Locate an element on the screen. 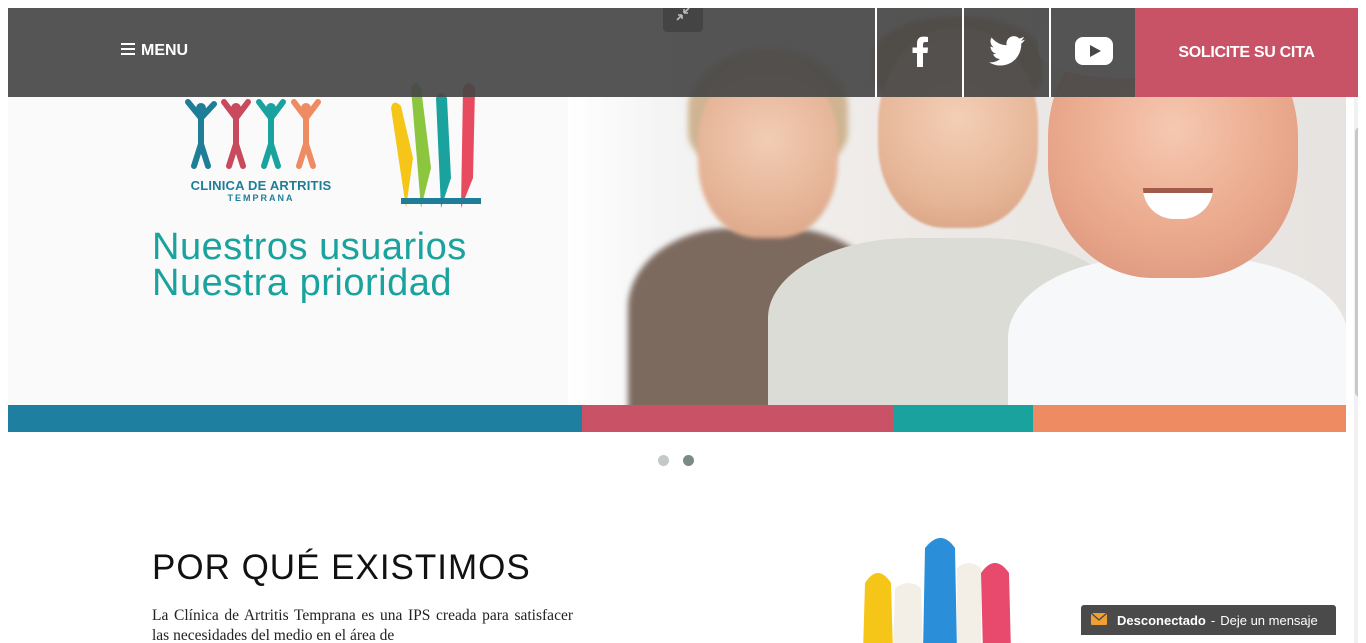 This screenshot has width=1366, height=643. about-title: POR QUÉ EXISTIMOS is located at coordinates (341, 567).